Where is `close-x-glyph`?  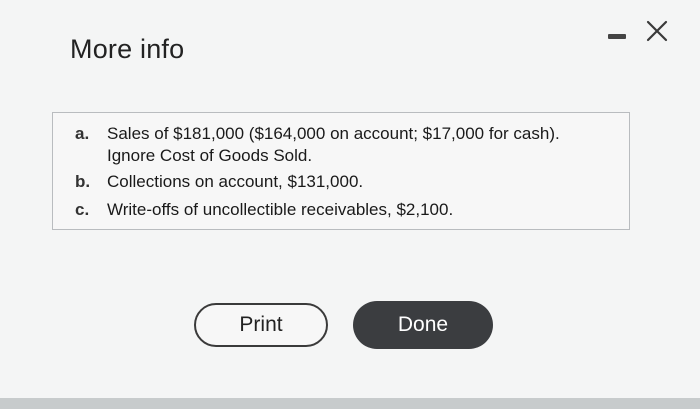
close-x-glyph is located at coordinates (657, 31).